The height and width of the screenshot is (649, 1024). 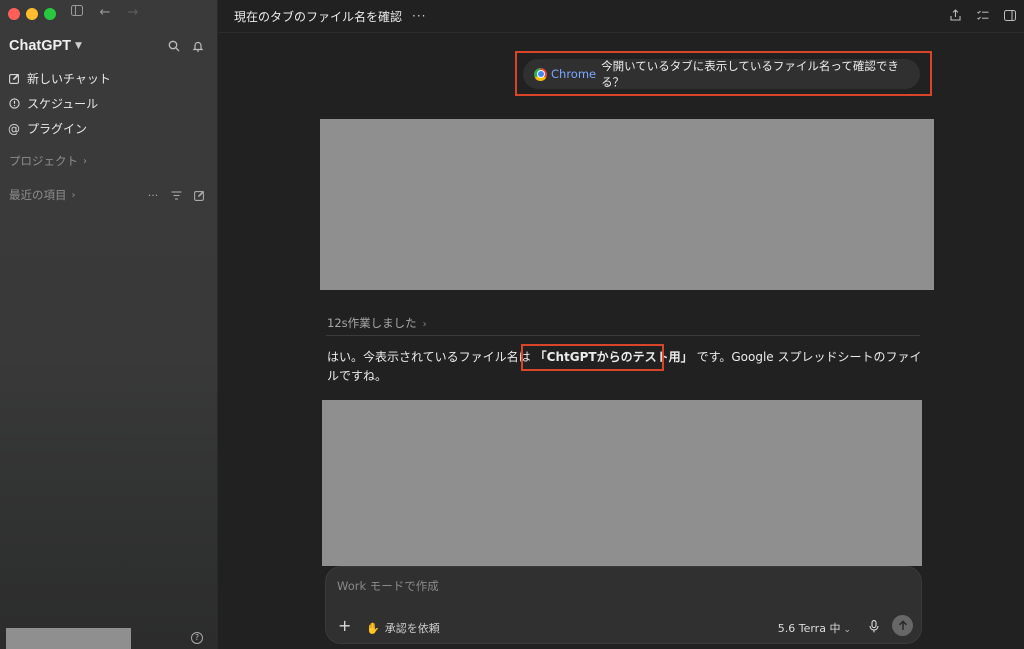 What do you see at coordinates (621, 16) in the screenshot?
I see `chat-header: 現在のタブのファイル名を確認 ···` at bounding box center [621, 16].